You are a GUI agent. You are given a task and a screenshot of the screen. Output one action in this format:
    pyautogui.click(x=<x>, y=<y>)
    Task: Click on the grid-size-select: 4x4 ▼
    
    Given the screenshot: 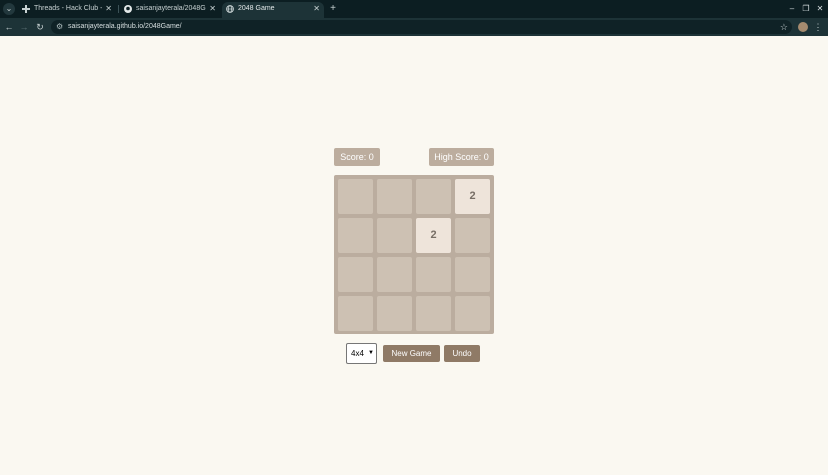 What is the action you would take?
    pyautogui.click(x=361, y=353)
    